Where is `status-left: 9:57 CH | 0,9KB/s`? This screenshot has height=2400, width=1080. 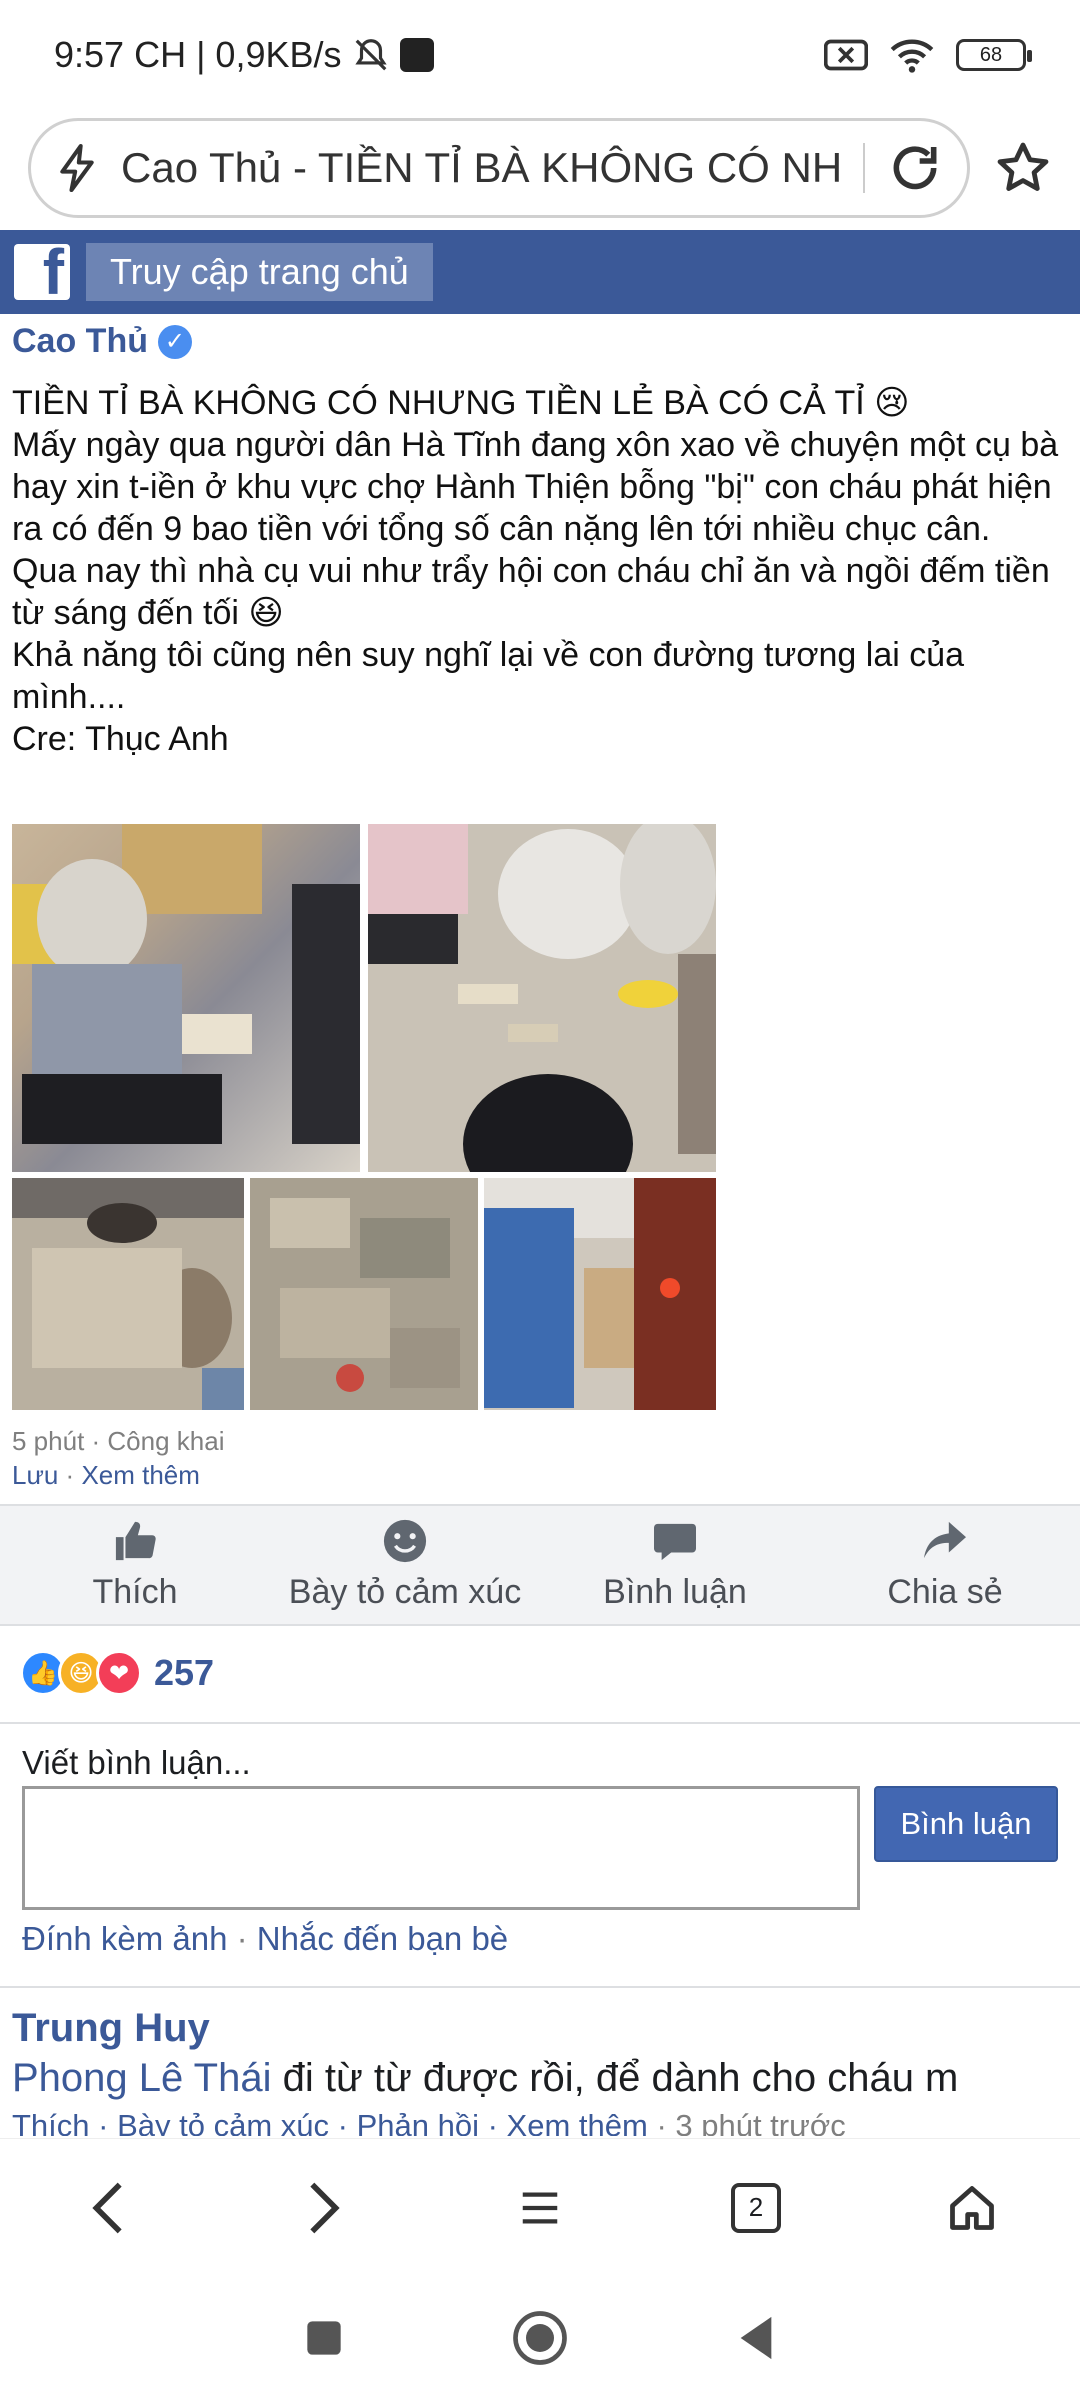
status-left: 9:57 CH | 0,9KB/s is located at coordinates (244, 55).